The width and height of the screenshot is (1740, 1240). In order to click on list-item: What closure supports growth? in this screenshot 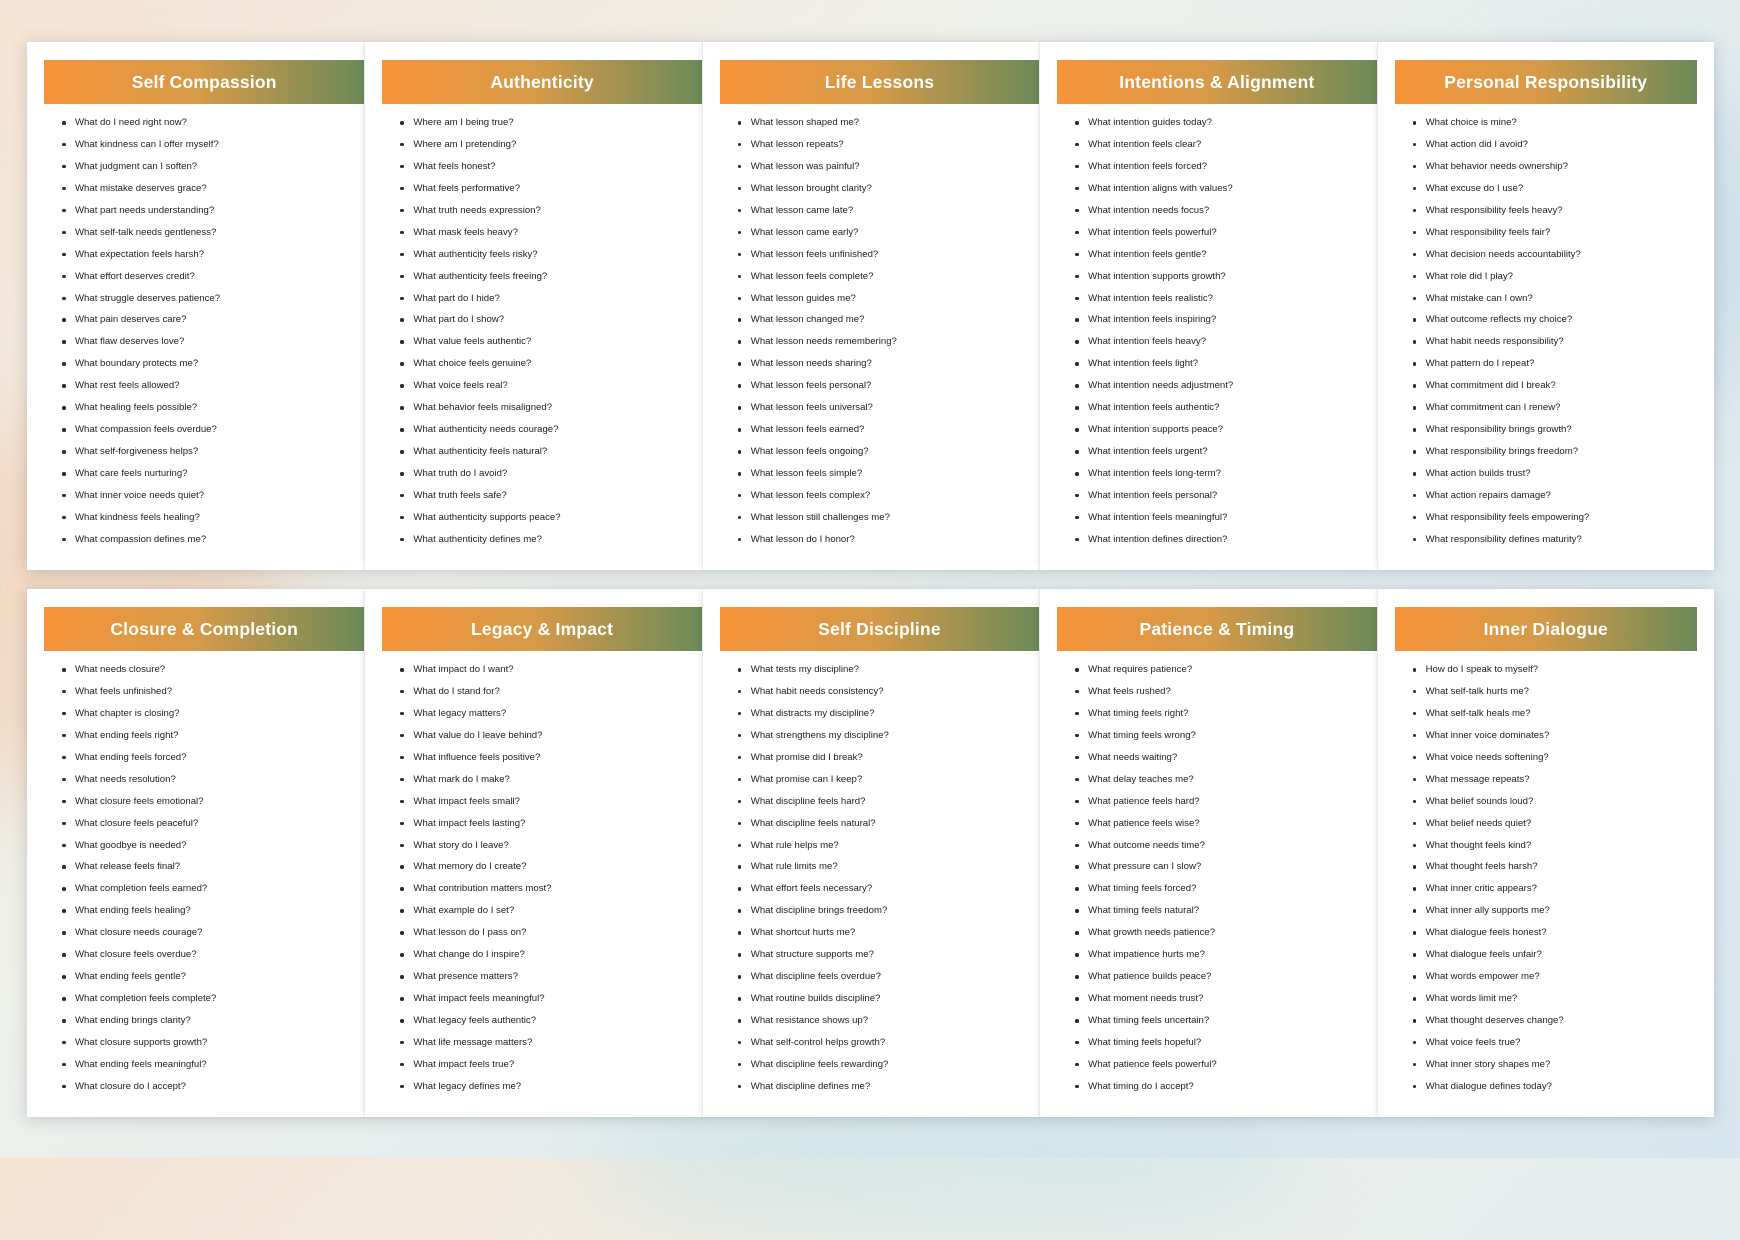, I will do `click(210, 1043)`.